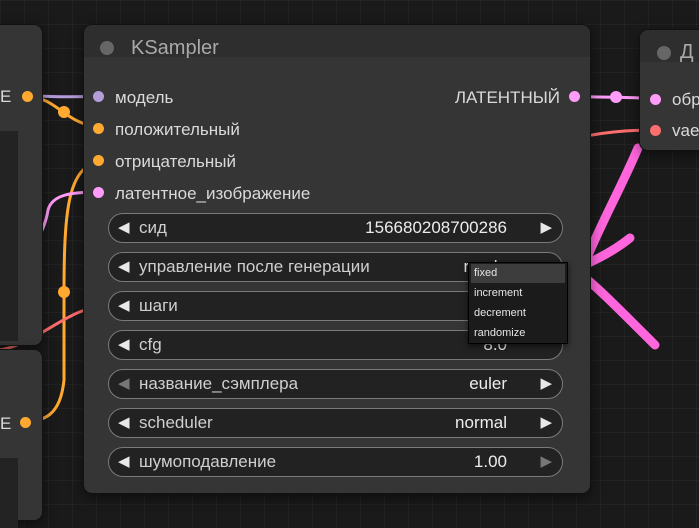 The width and height of the screenshot is (699, 528). I want to click on scheduler-prev-arrow-icon: ◀, so click(124, 423).